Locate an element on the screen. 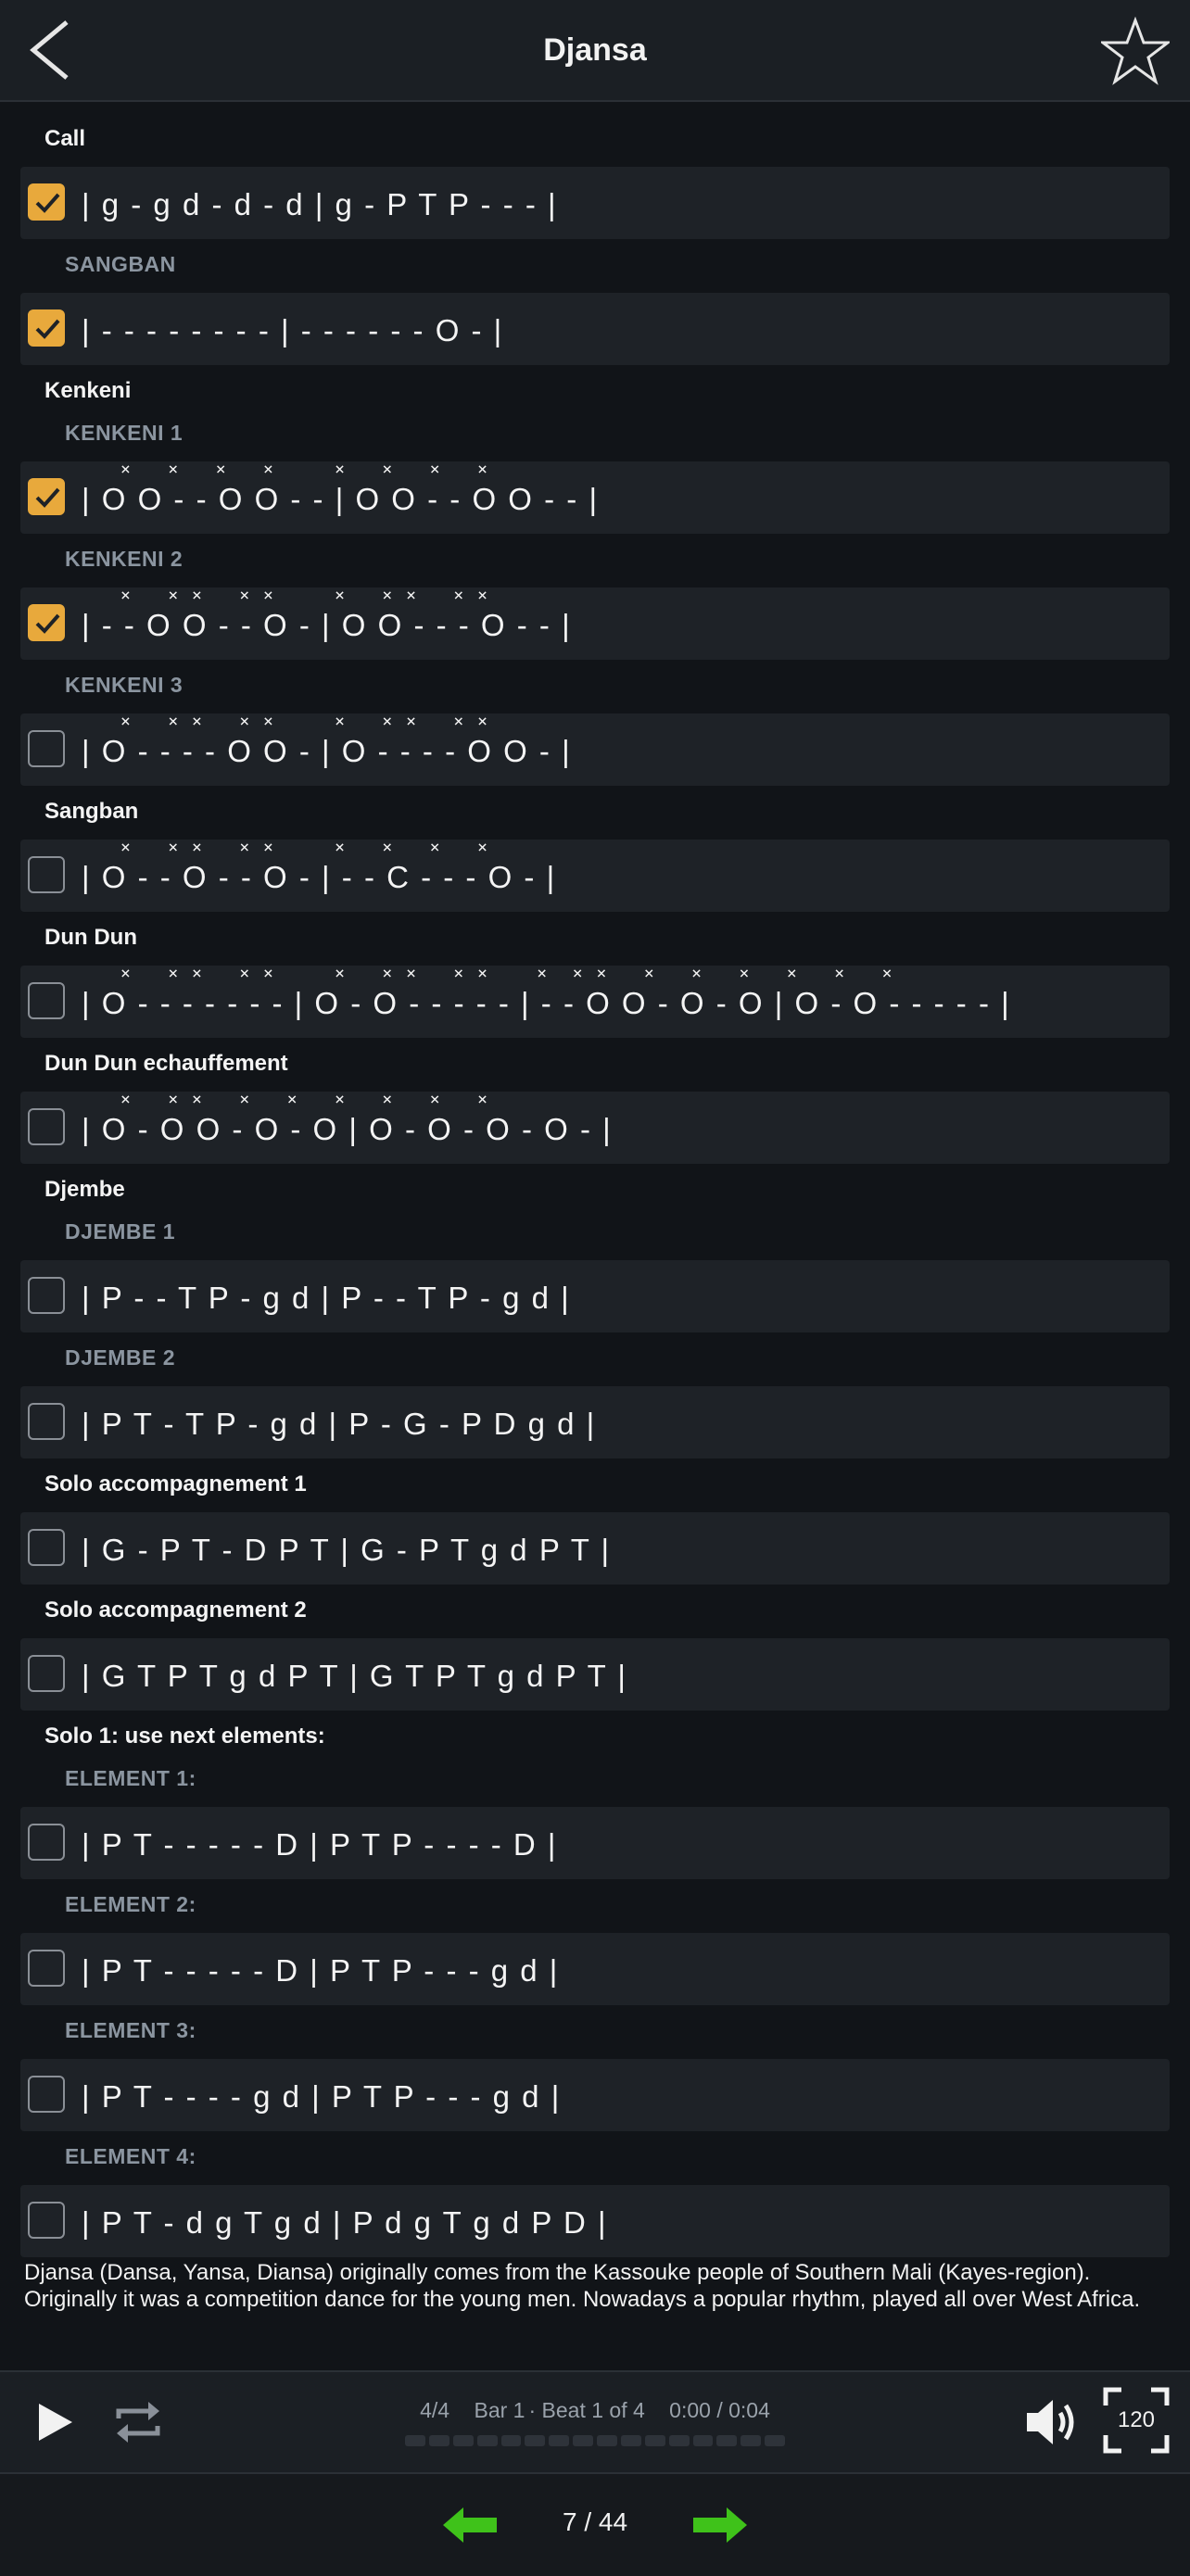  mute-marks: × × × × × × × × is located at coordinates (304, 469).